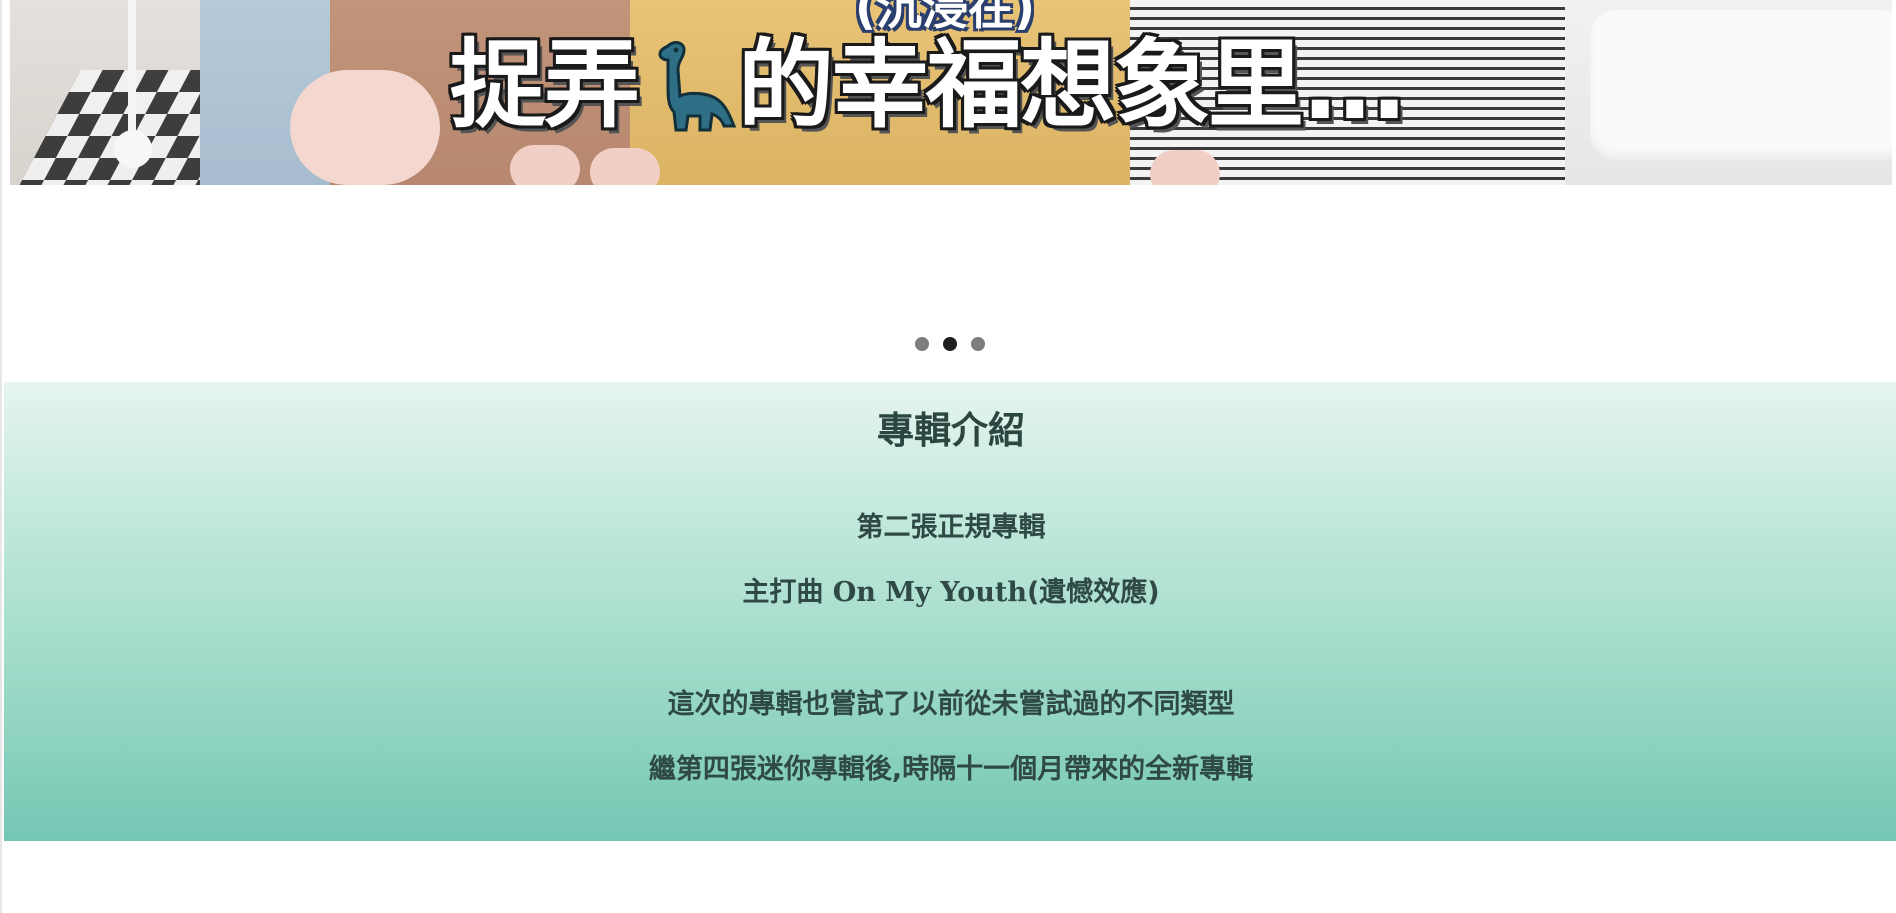 The height and width of the screenshot is (913, 1896). I want to click on stand-base, so click(133, 149).